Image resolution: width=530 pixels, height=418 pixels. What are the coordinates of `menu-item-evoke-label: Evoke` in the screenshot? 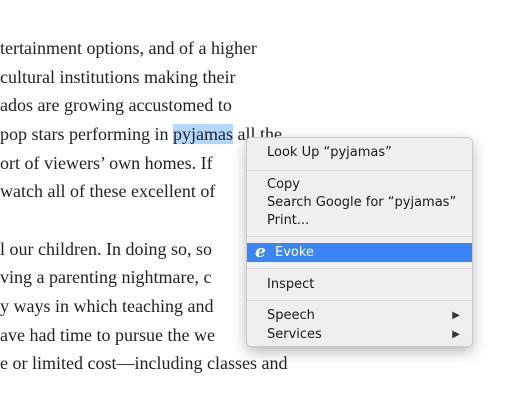 It's located at (294, 252).